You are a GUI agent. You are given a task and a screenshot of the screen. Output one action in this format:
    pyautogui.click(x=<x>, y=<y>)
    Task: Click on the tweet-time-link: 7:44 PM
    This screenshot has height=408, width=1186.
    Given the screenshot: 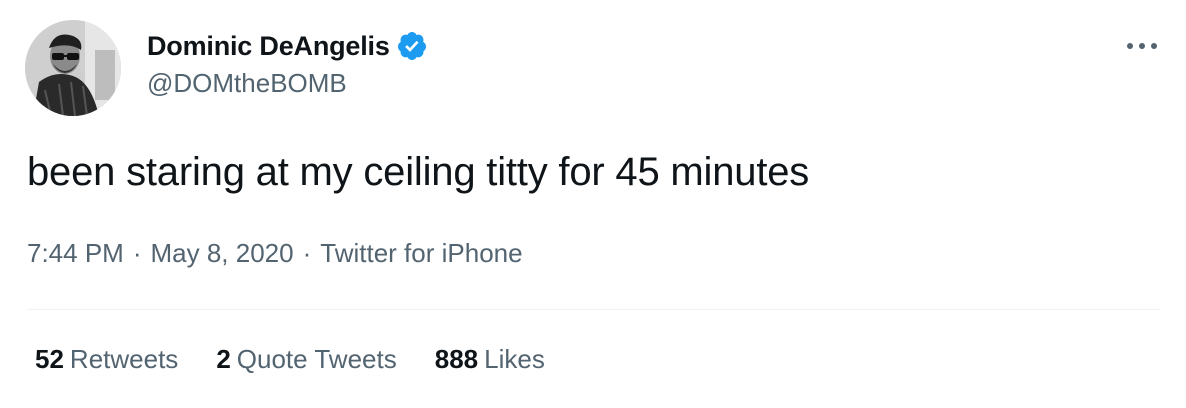 What is the action you would take?
    pyautogui.click(x=75, y=253)
    